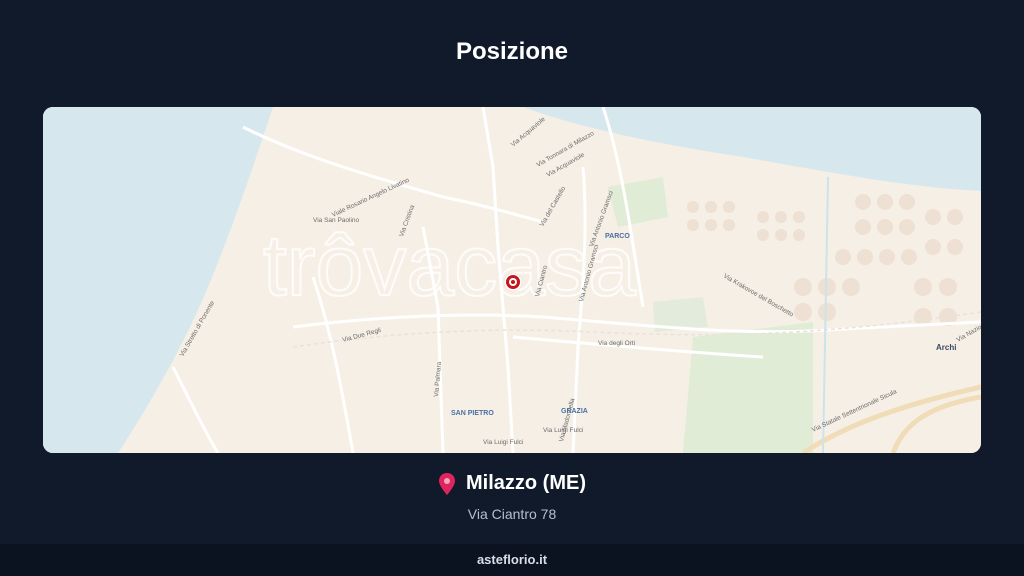  Describe the element at coordinates (748, 387) in the screenshot. I see `park-area` at that location.